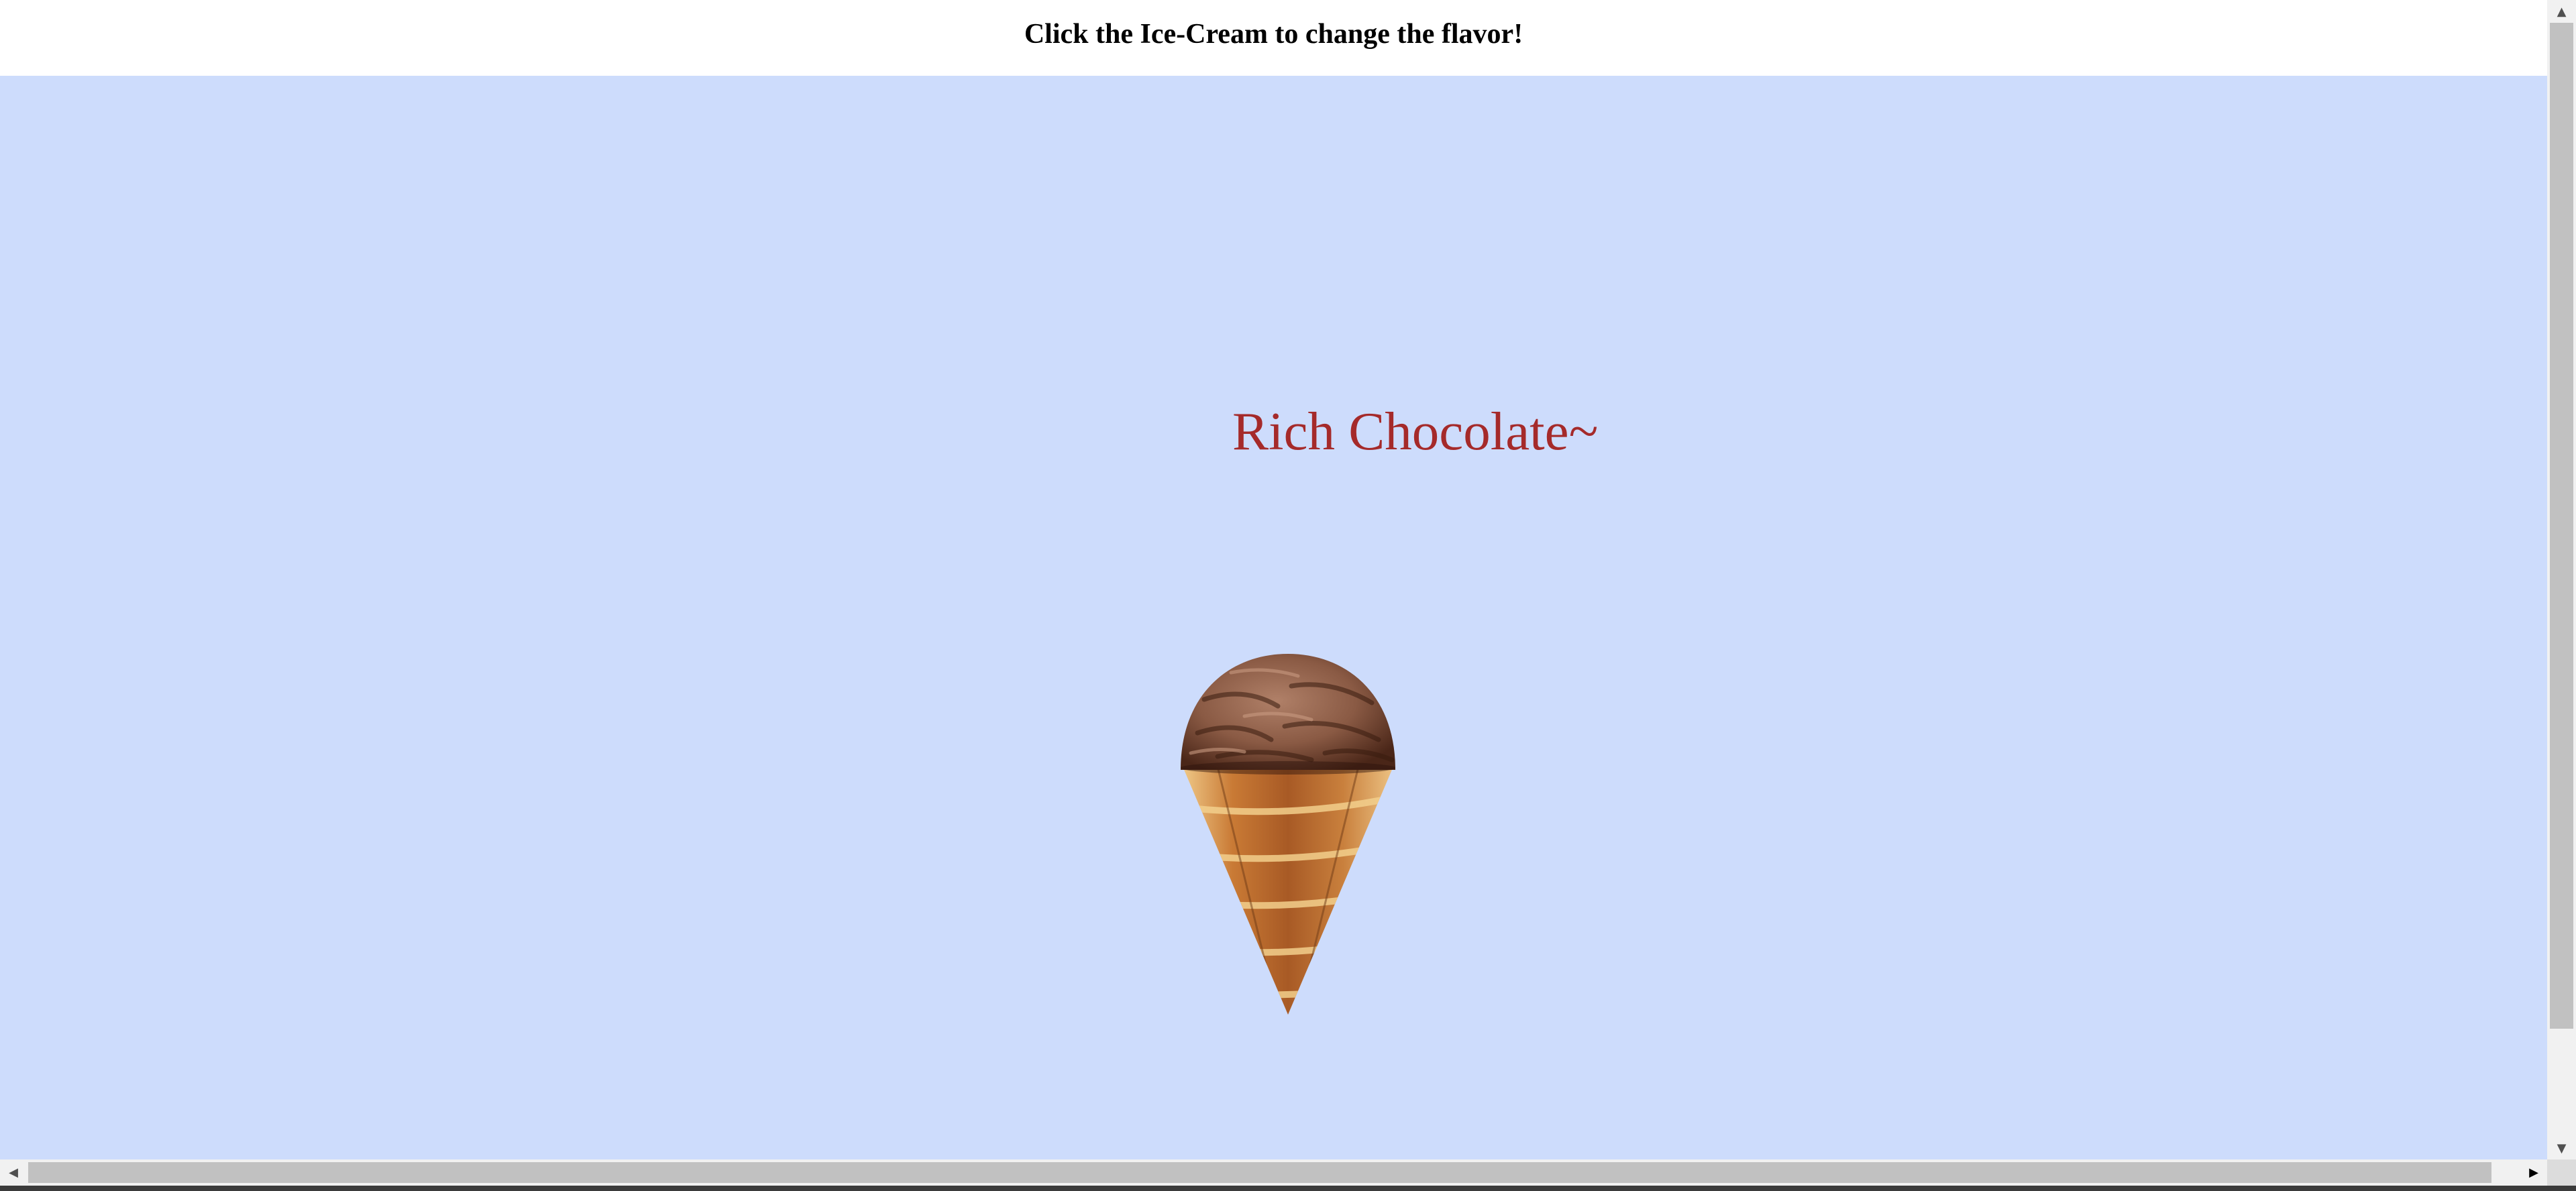  Describe the element at coordinates (2561, 1148) in the screenshot. I see `scroll-down-arrow-icon: ▼` at that location.